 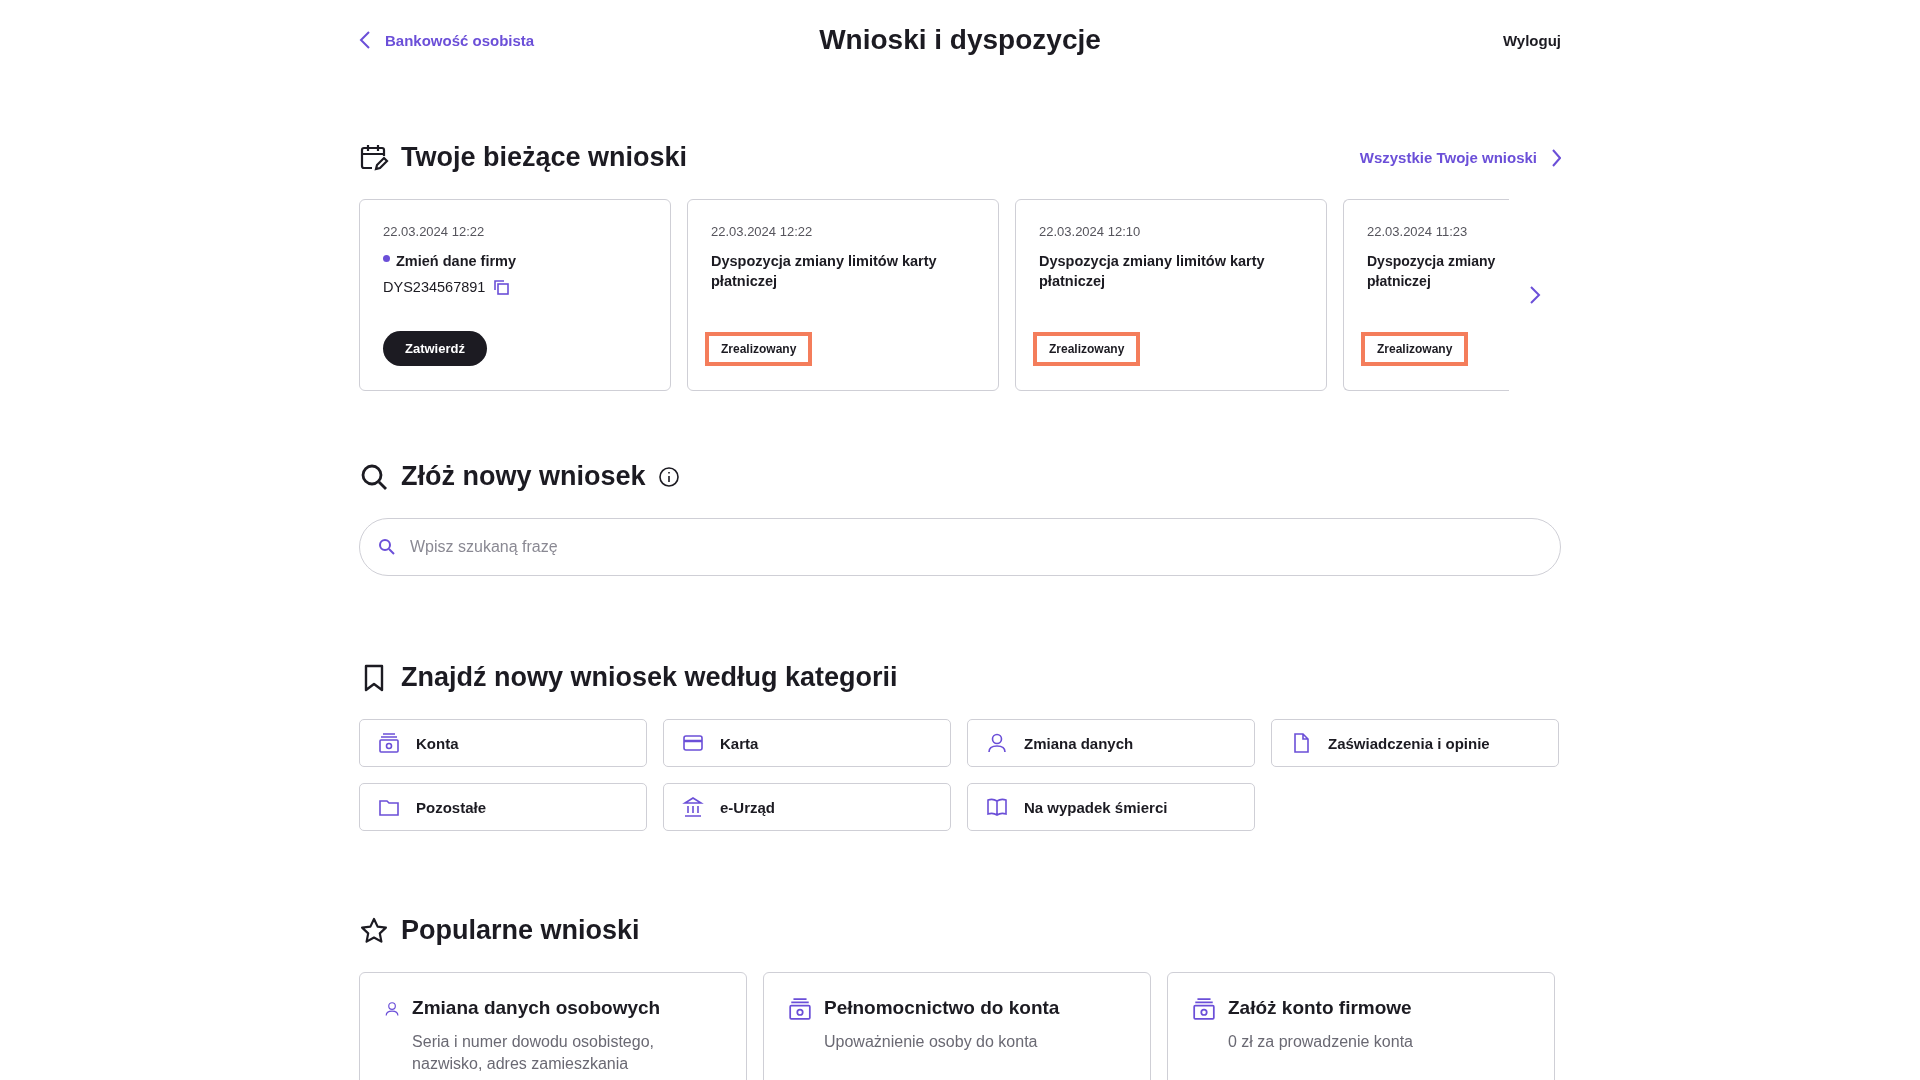 What do you see at coordinates (503, 743) in the screenshot?
I see `category-tile: Konta` at bounding box center [503, 743].